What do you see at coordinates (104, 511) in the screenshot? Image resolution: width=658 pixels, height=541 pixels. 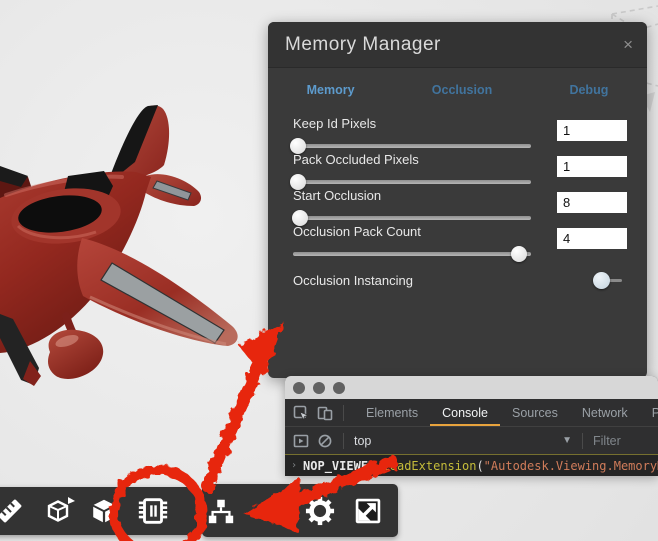 I see `cube-icon` at bounding box center [104, 511].